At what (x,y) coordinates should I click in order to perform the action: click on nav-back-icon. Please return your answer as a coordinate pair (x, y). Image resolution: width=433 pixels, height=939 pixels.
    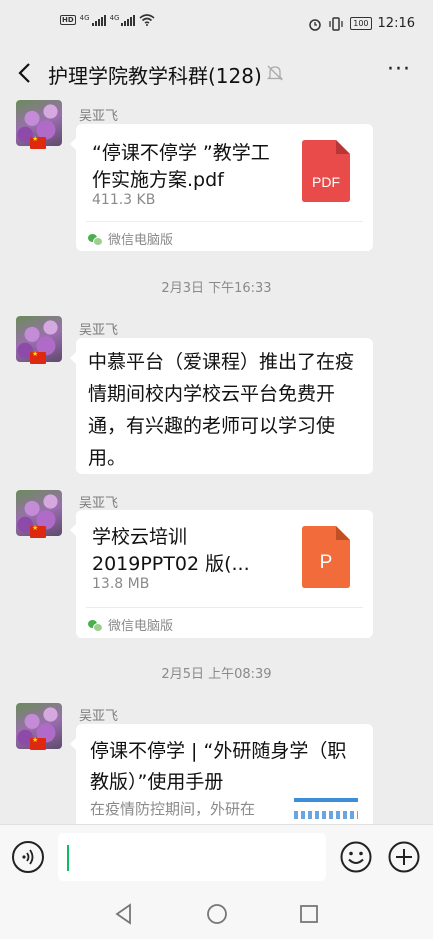
    Looking at the image, I should click on (124, 914).